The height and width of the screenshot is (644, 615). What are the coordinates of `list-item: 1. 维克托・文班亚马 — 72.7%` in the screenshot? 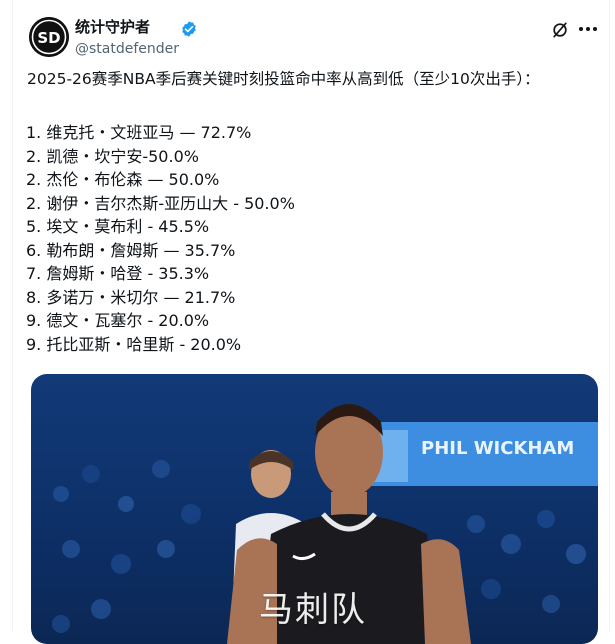 It's located at (139, 132).